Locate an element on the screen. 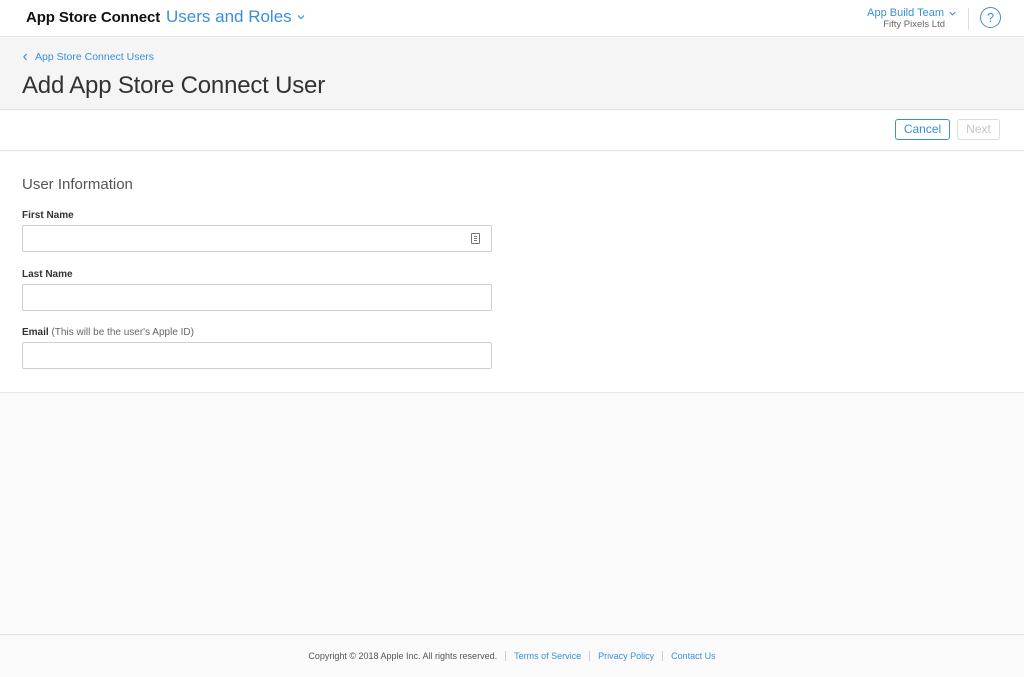  app-title: App Store Connect is located at coordinates (93, 17).